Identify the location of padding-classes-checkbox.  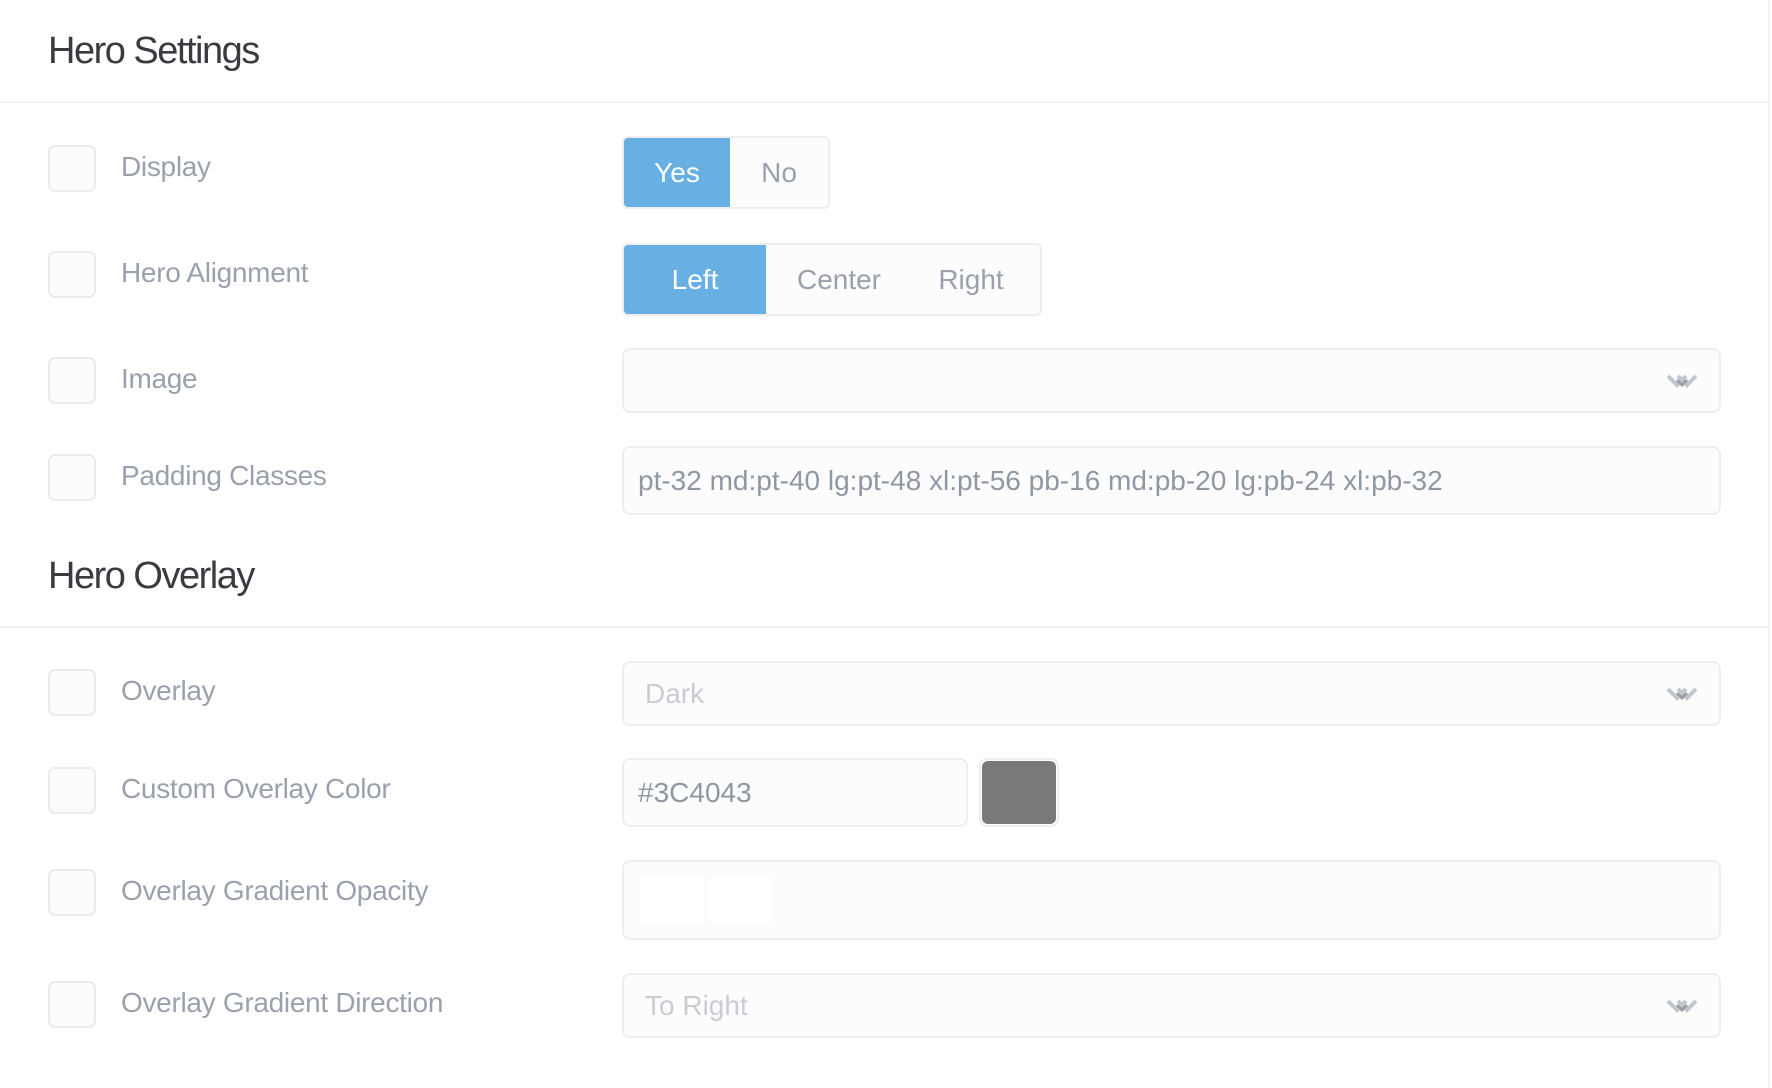
(72, 477).